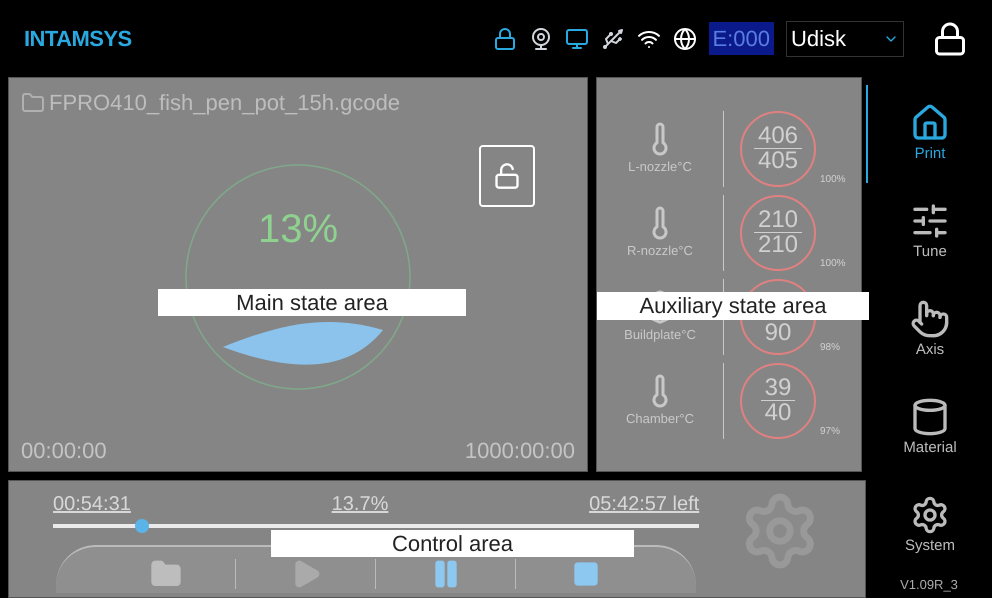 The height and width of the screenshot is (598, 992). Describe the element at coordinates (778, 245) in the screenshot. I see `current-temperature: 210` at that location.